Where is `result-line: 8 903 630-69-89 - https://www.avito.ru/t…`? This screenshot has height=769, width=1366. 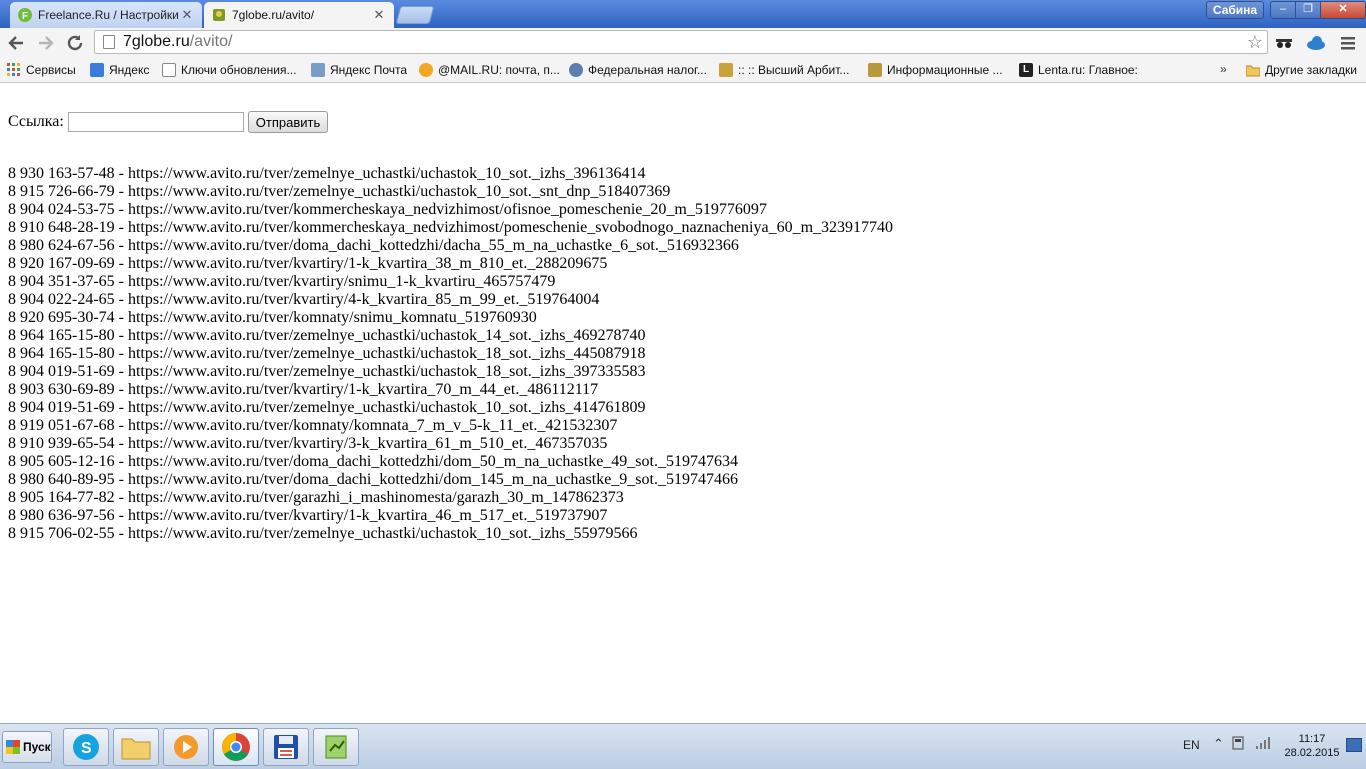
result-line: 8 903 630-69-89 - https://www.avito.ru/t… is located at coordinates (303, 389).